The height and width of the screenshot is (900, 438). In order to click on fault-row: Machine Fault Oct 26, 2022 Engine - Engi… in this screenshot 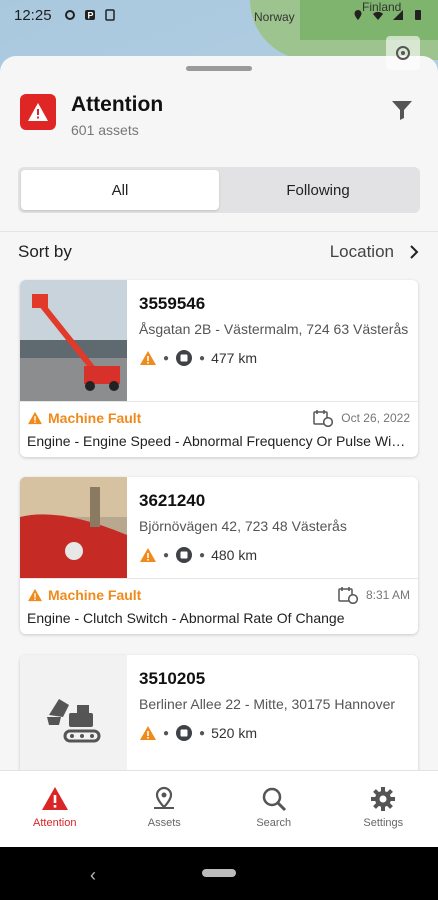, I will do `click(219, 429)`.